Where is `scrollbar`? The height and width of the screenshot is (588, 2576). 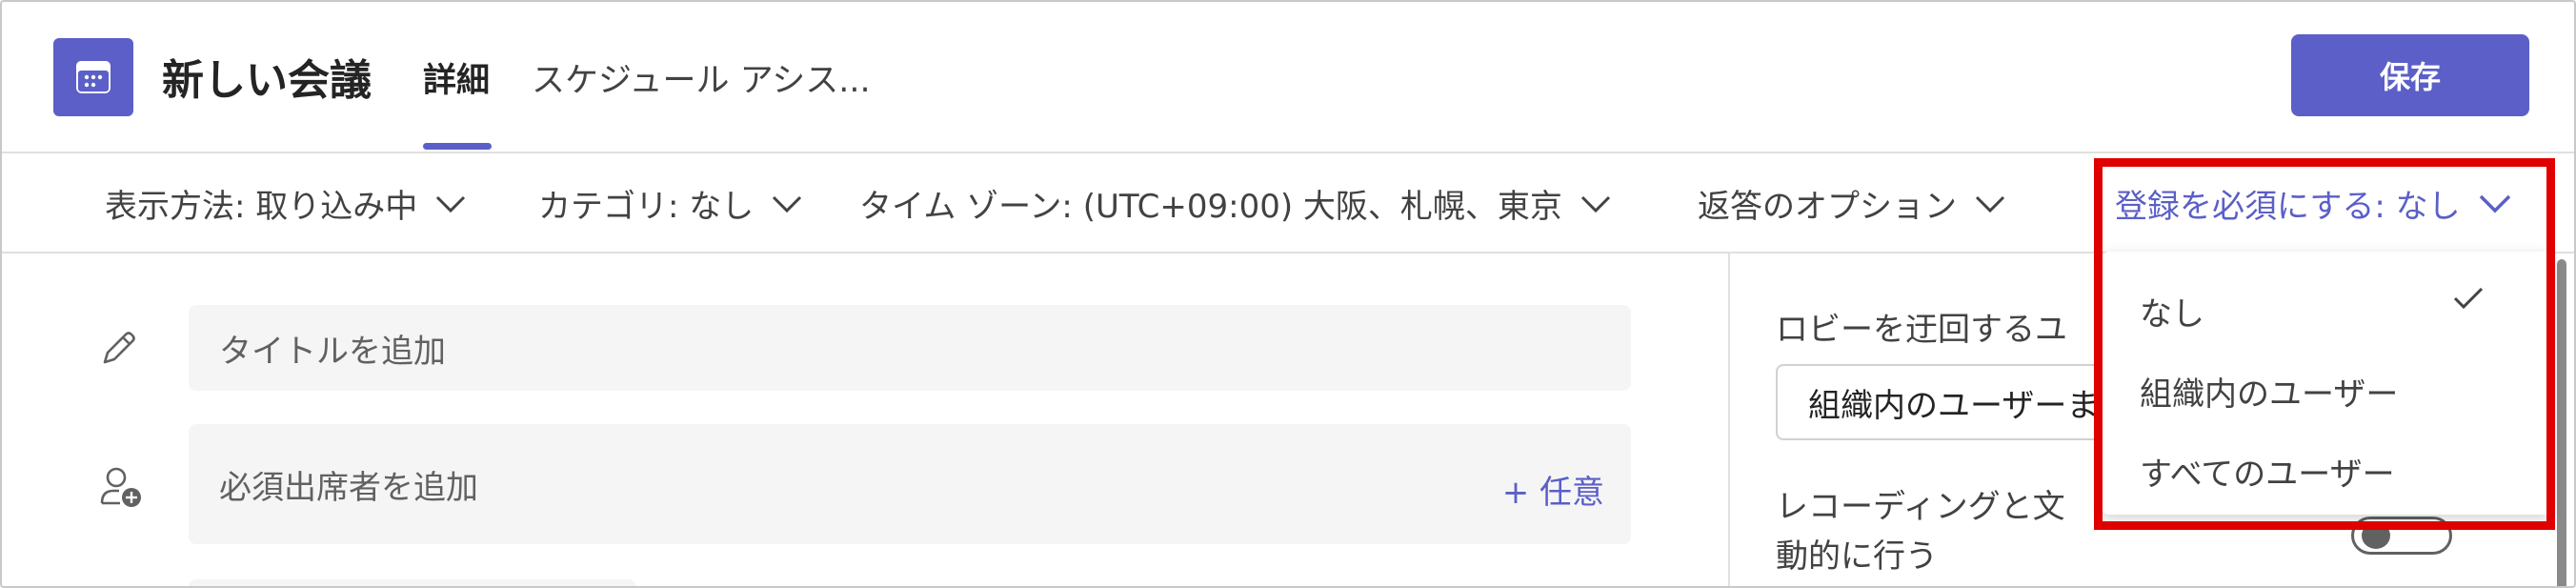
scrollbar is located at coordinates (2561, 423).